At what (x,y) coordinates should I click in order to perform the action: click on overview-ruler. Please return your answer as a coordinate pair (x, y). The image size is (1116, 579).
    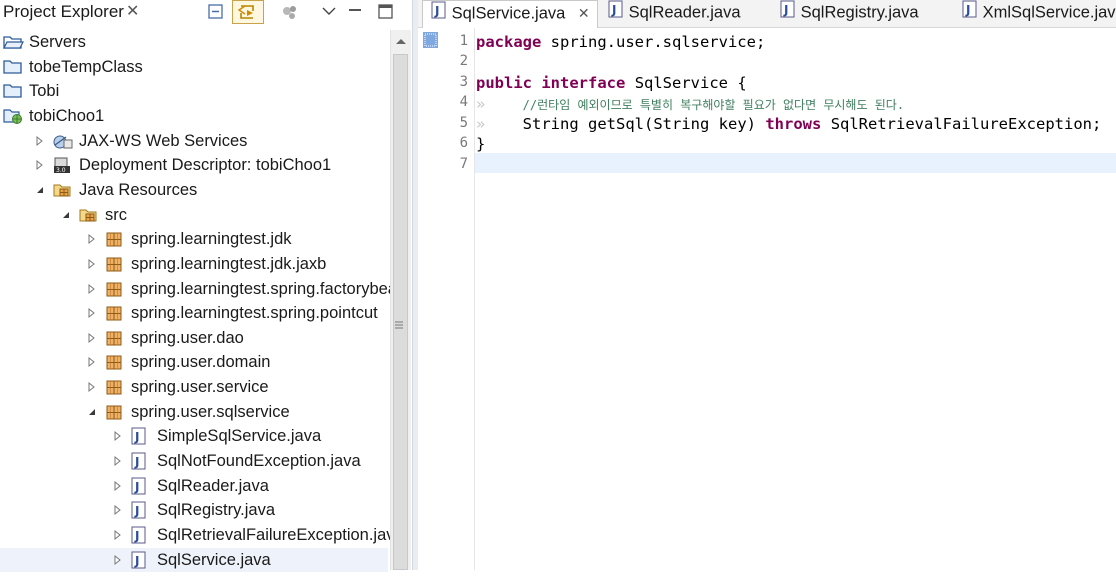
    Looking at the image, I should click on (428, 299).